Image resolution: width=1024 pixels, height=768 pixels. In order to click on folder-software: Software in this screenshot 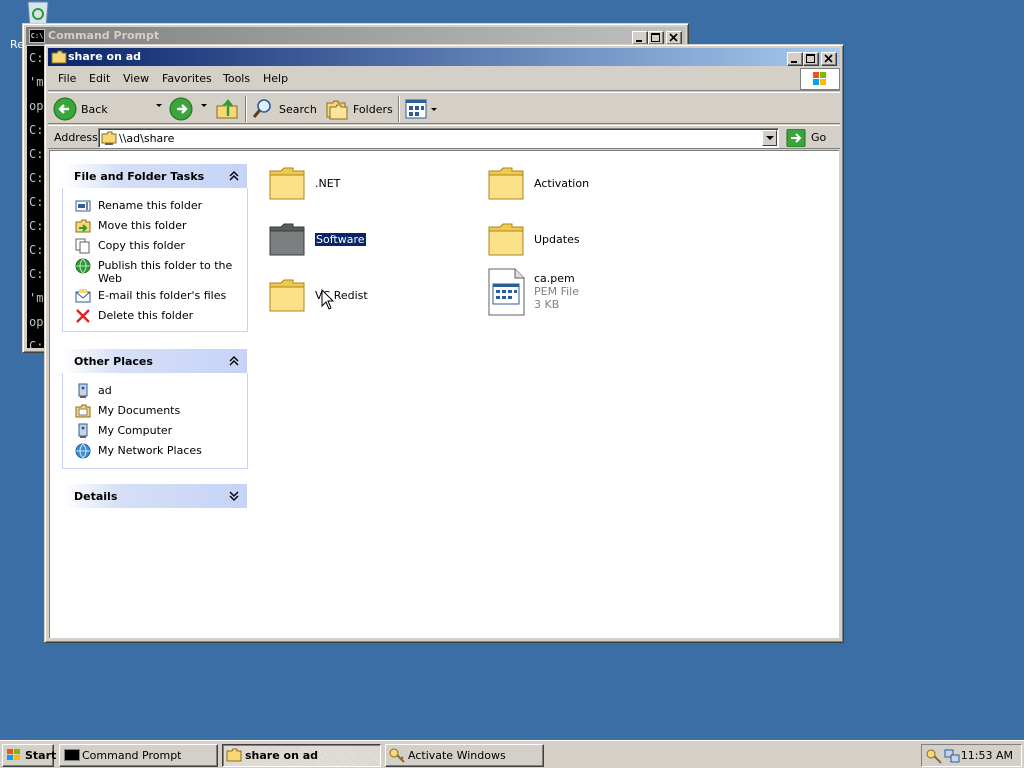, I will do `click(367, 239)`.